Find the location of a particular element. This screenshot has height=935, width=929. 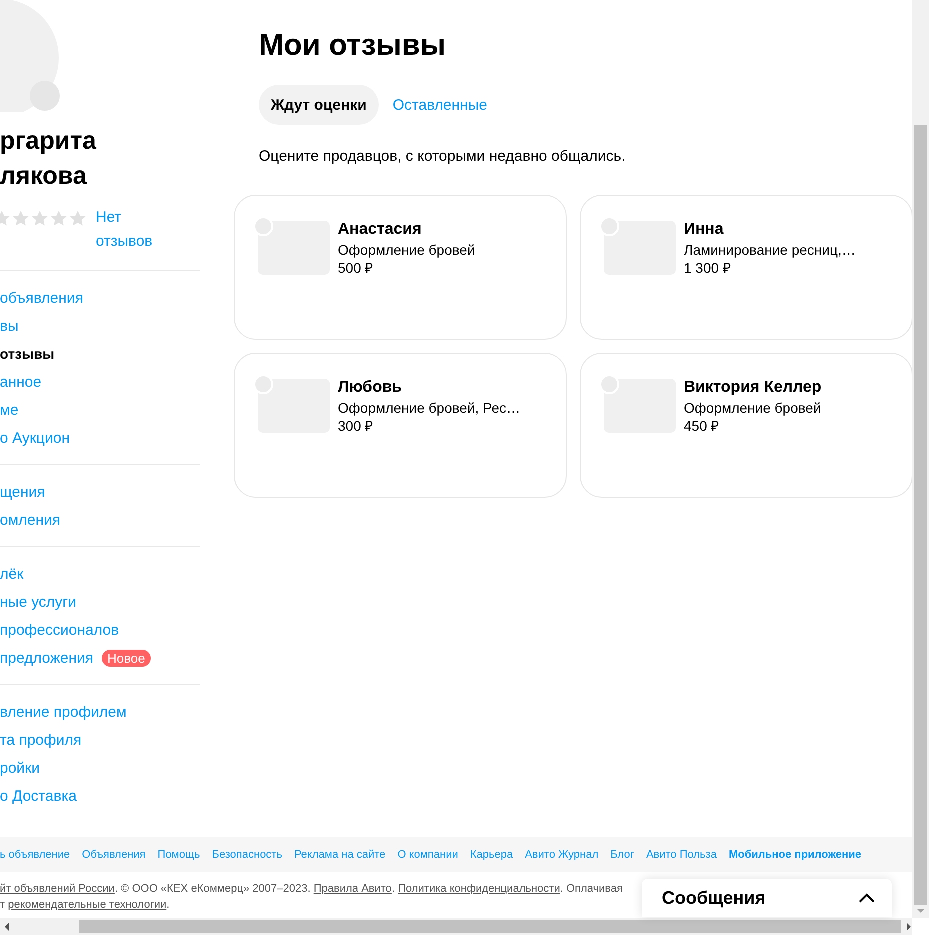

seller-name: Анастасия is located at coordinates (380, 230).